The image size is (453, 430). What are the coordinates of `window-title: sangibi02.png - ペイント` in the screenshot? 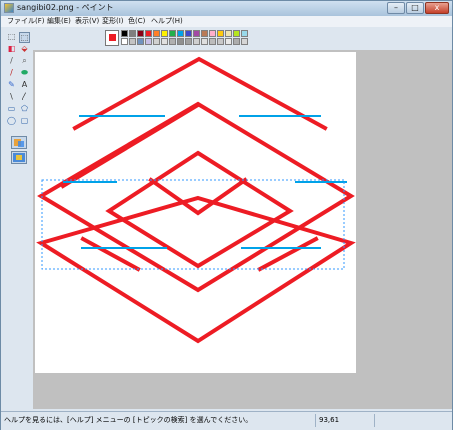 It's located at (65, 7).